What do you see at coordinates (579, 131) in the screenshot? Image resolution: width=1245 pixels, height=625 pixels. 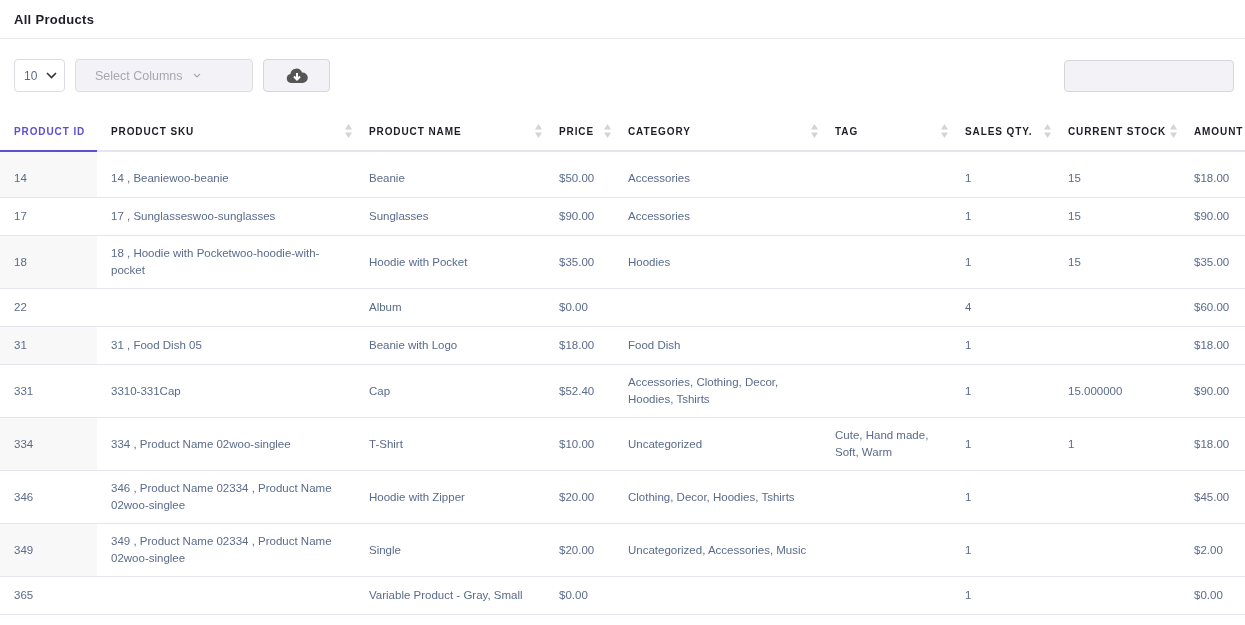 I see `column-header: PRICE` at bounding box center [579, 131].